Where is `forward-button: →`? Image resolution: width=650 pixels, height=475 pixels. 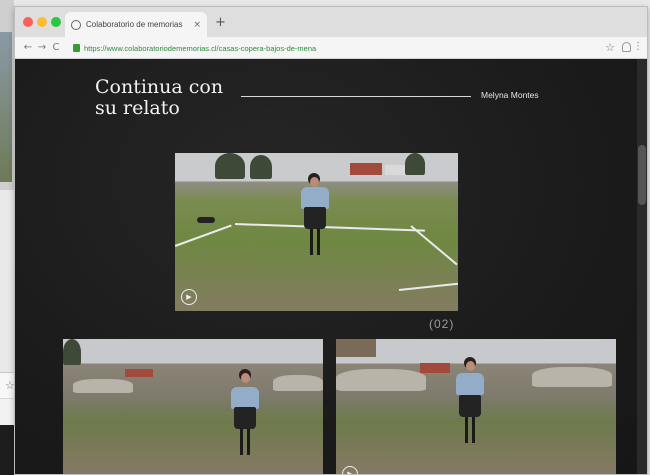 forward-button: → is located at coordinates (42, 47).